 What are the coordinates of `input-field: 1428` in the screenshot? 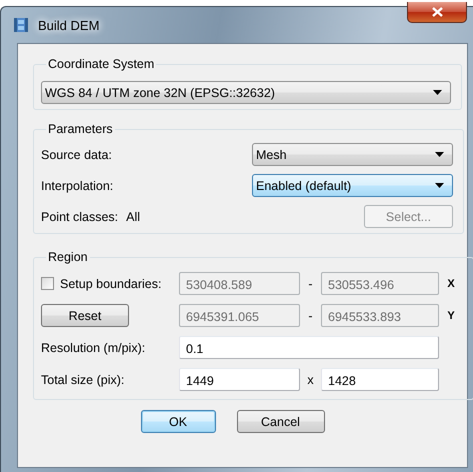 It's located at (380, 379).